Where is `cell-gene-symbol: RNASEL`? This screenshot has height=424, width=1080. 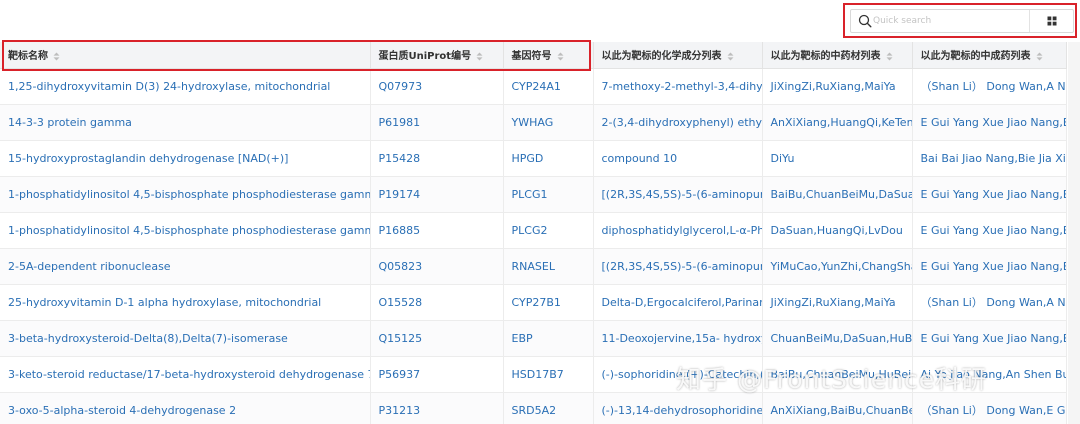 cell-gene-symbol: RNASEL is located at coordinates (548, 266).